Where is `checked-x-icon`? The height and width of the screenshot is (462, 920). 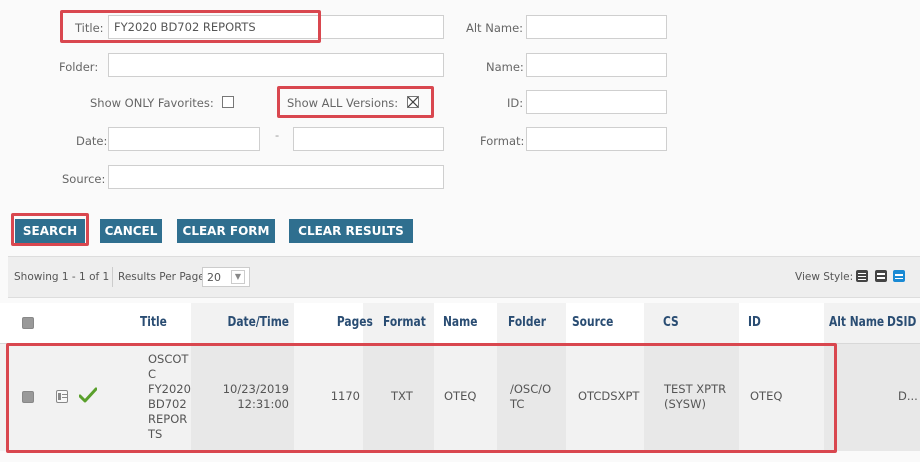
checked-x-icon is located at coordinates (413, 102).